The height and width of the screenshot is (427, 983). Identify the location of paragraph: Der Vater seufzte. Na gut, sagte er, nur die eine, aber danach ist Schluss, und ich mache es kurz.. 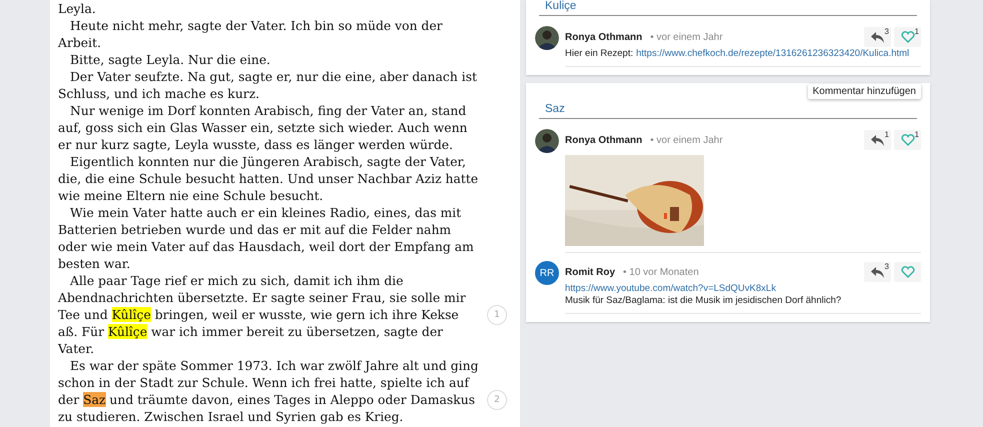
(267, 85).